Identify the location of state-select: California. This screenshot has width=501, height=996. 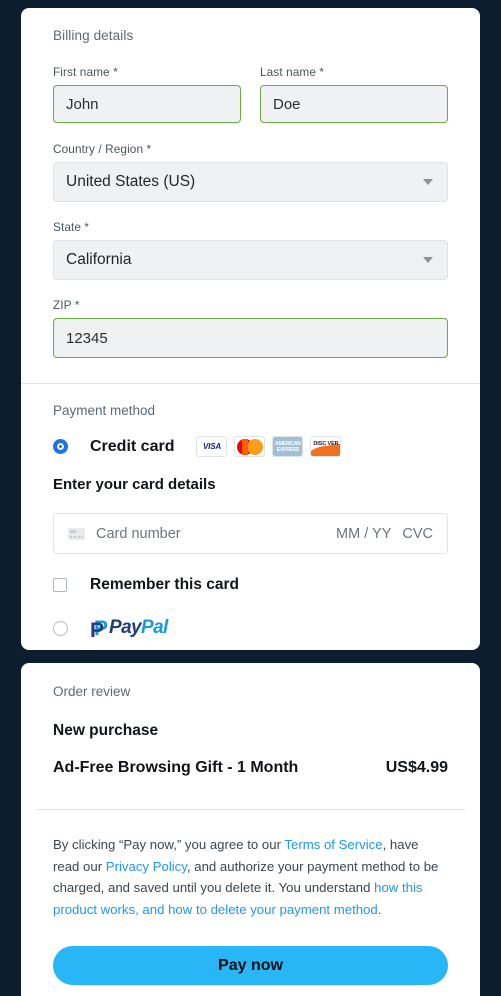
(250, 260).